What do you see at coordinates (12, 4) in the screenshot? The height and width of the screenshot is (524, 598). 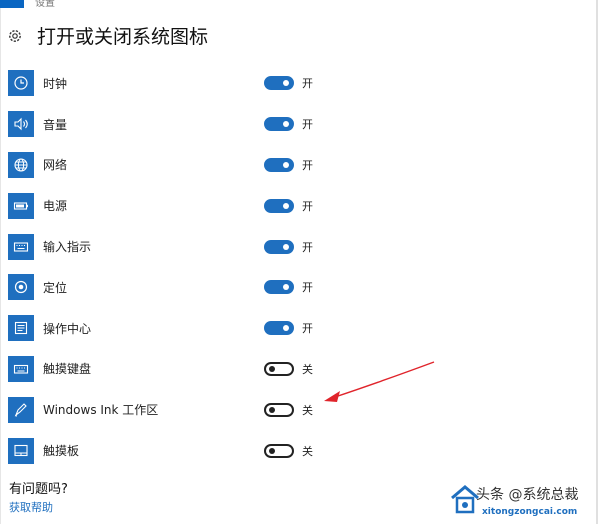 I see `back-button` at bounding box center [12, 4].